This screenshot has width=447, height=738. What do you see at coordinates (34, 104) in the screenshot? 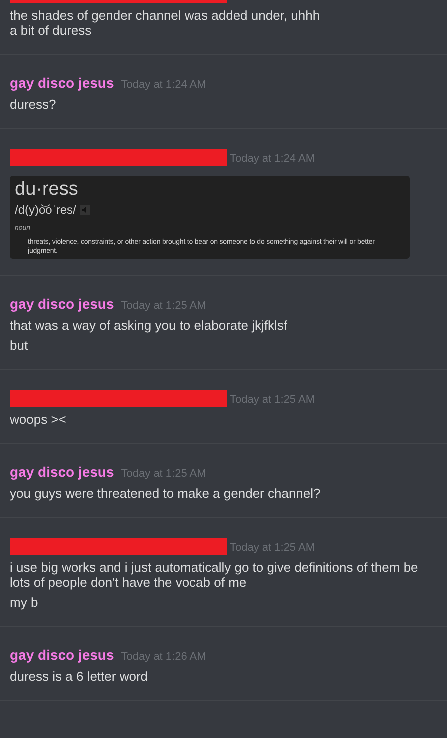
I see `message-text: duress?` at bounding box center [34, 104].